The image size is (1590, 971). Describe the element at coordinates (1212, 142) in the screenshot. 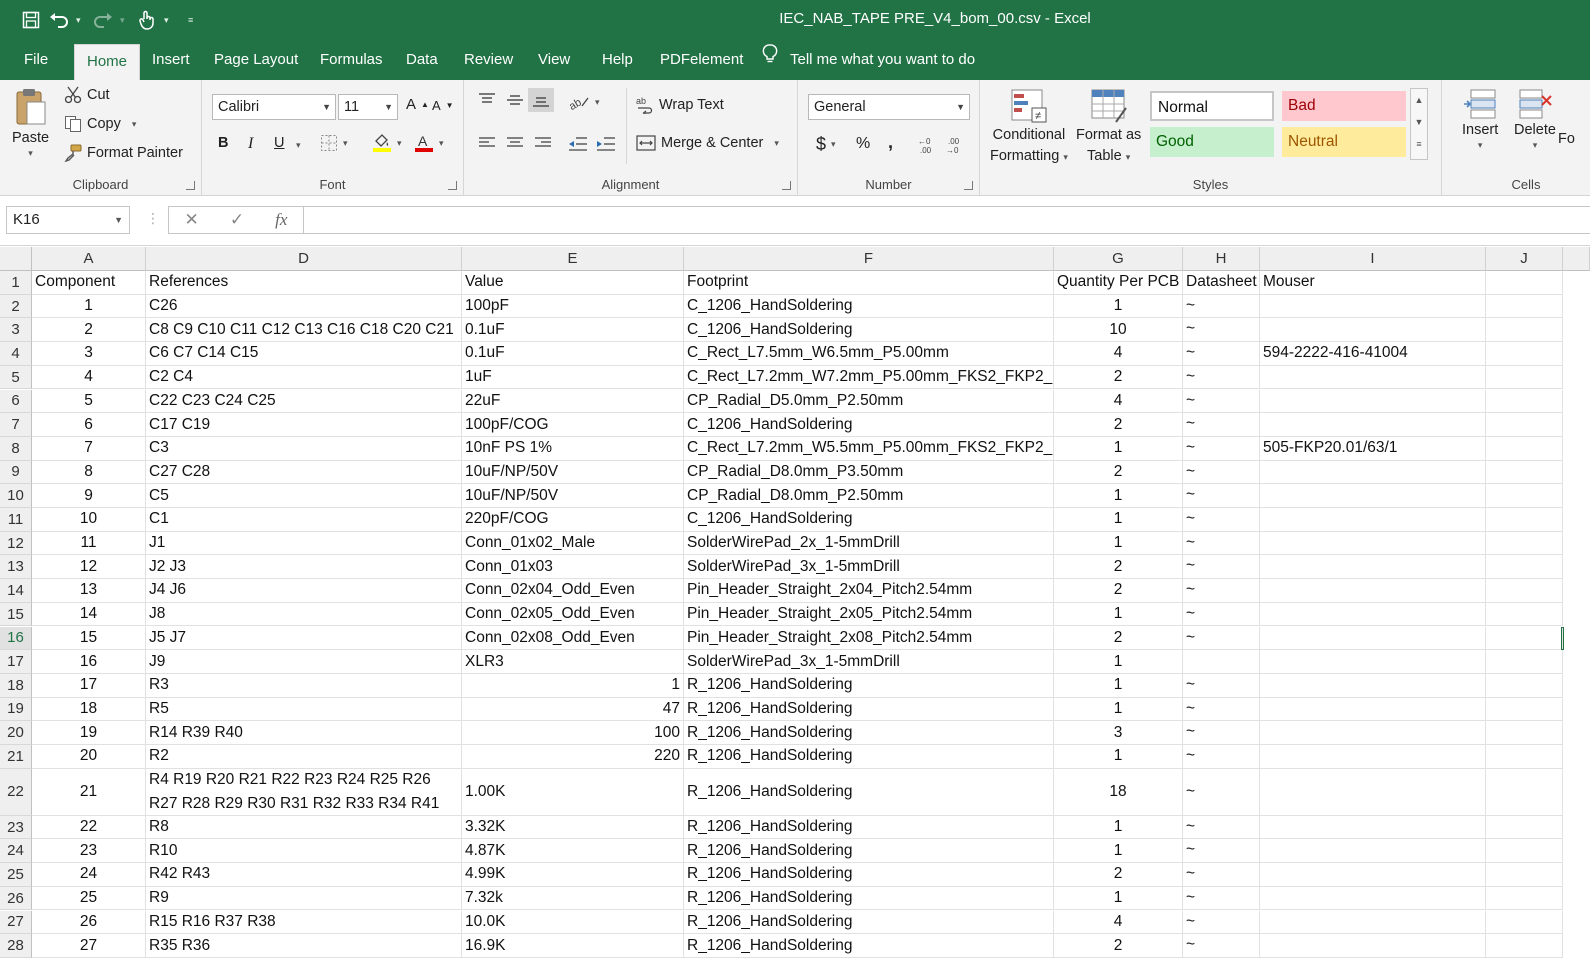

I see `style-good: Good` at that location.